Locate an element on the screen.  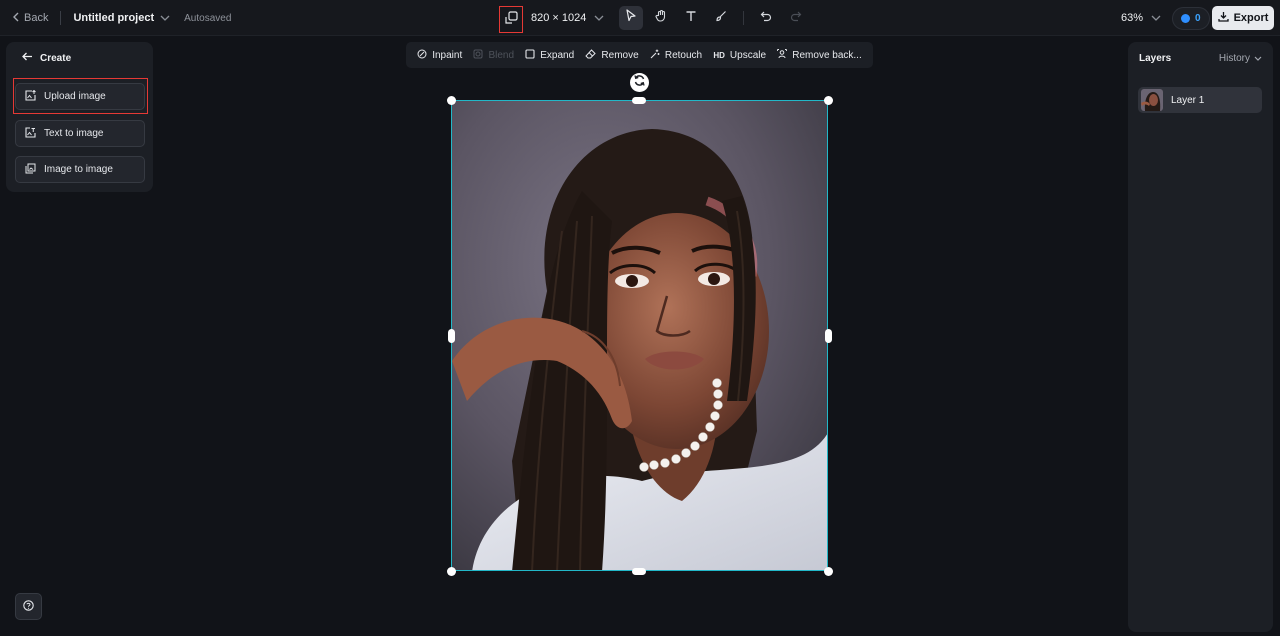
text-tool-button is located at coordinates (691, 18).